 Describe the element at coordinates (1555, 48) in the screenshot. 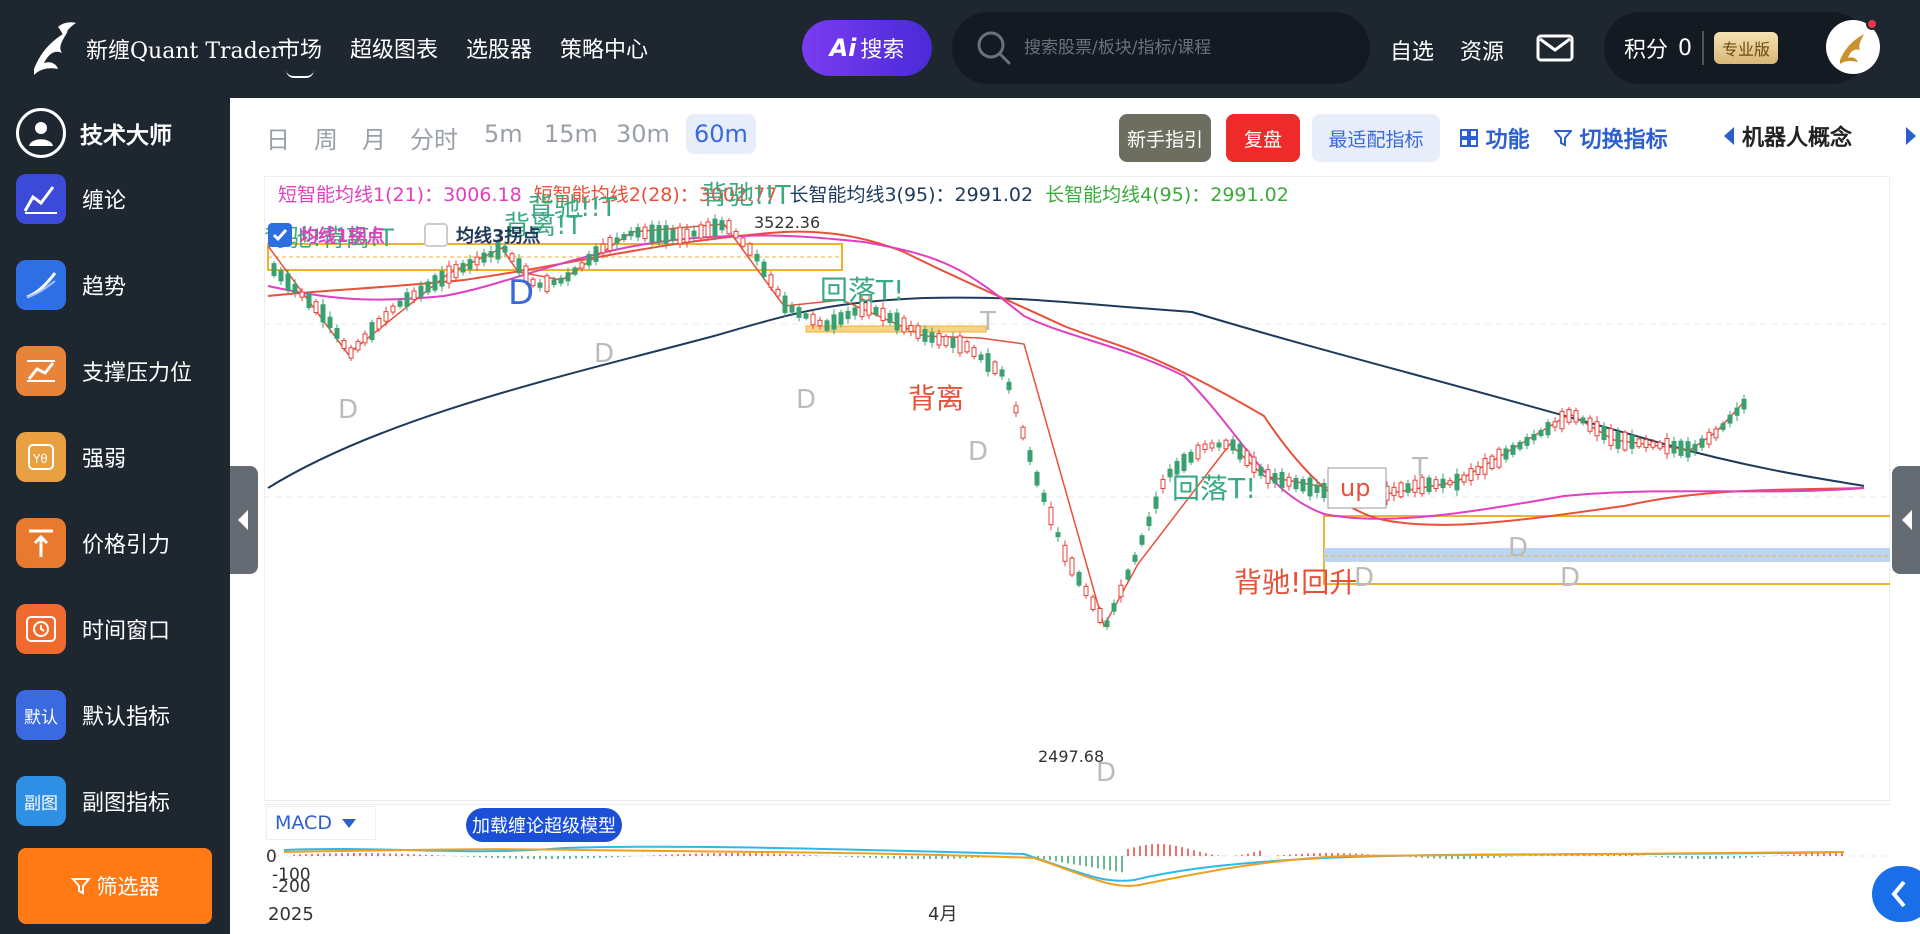

I see `mail-icon` at that location.